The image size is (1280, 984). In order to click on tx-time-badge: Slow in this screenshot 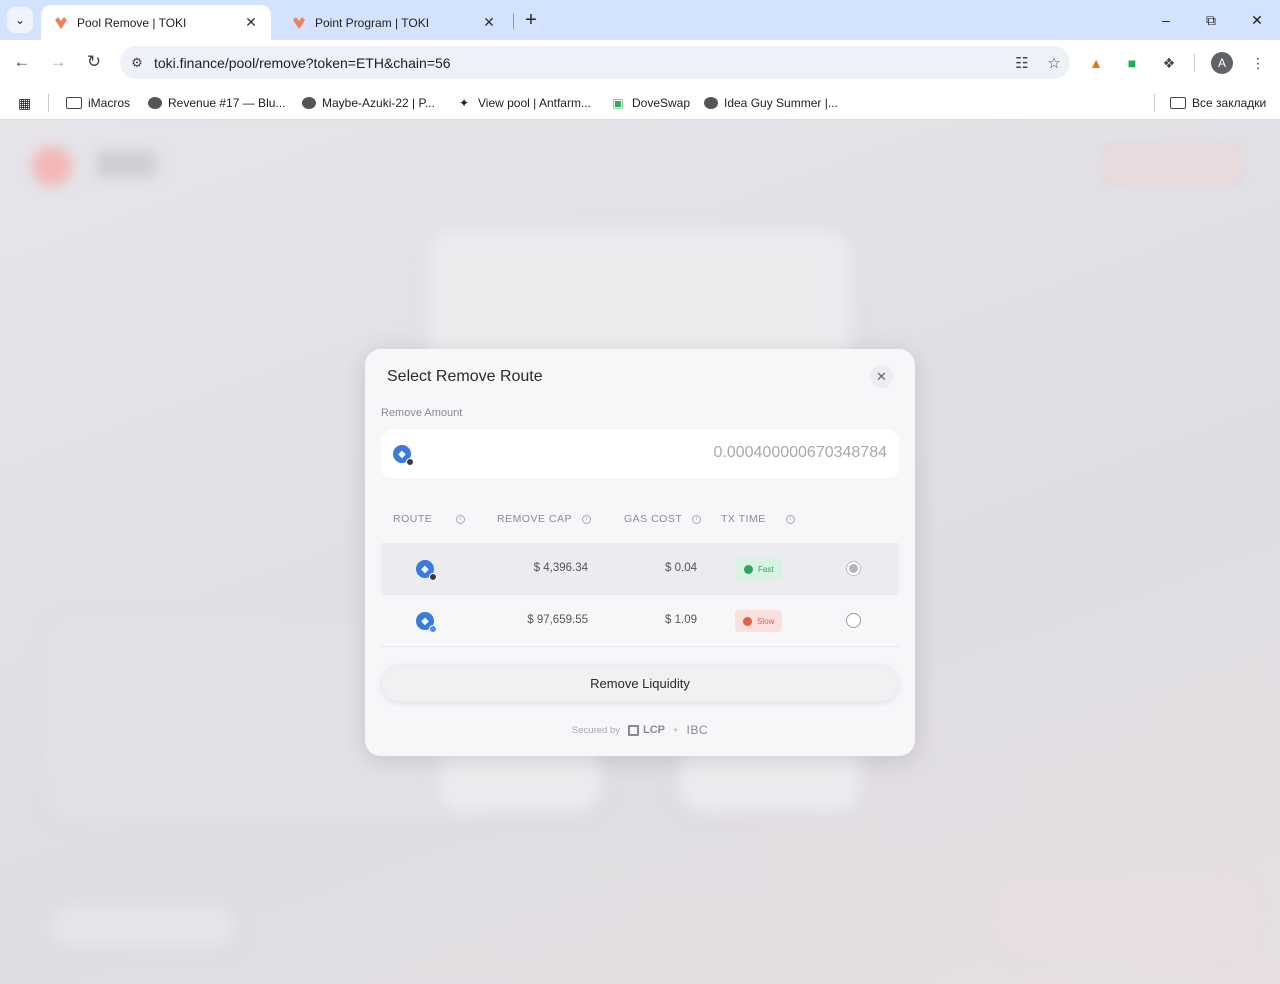, I will do `click(759, 621)`.